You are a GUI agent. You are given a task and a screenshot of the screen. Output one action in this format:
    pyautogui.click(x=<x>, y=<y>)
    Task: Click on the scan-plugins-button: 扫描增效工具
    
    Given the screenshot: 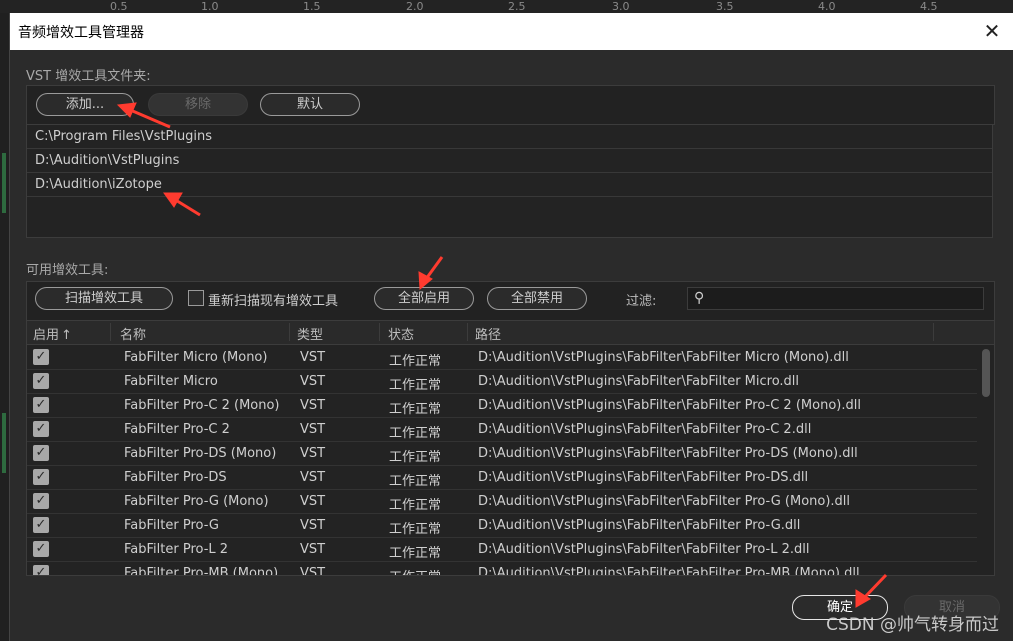 What is the action you would take?
    pyautogui.click(x=104, y=298)
    